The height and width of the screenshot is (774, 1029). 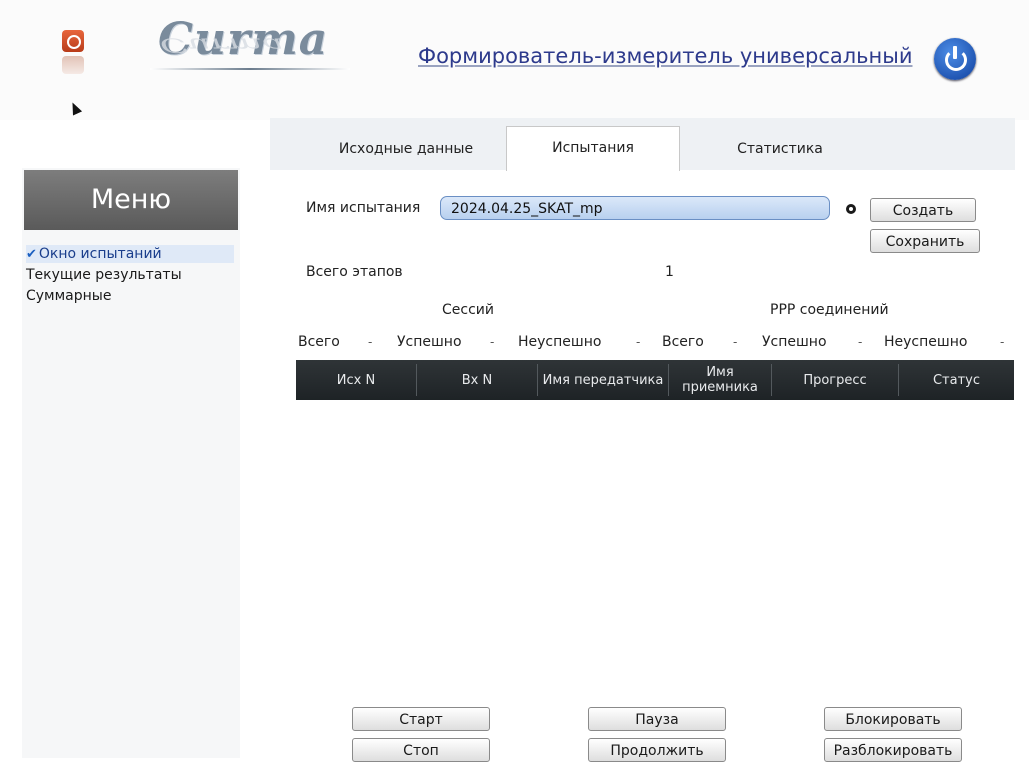 What do you see at coordinates (477, 380) in the screenshot?
I see `column-header-in-n: Вх N` at bounding box center [477, 380].